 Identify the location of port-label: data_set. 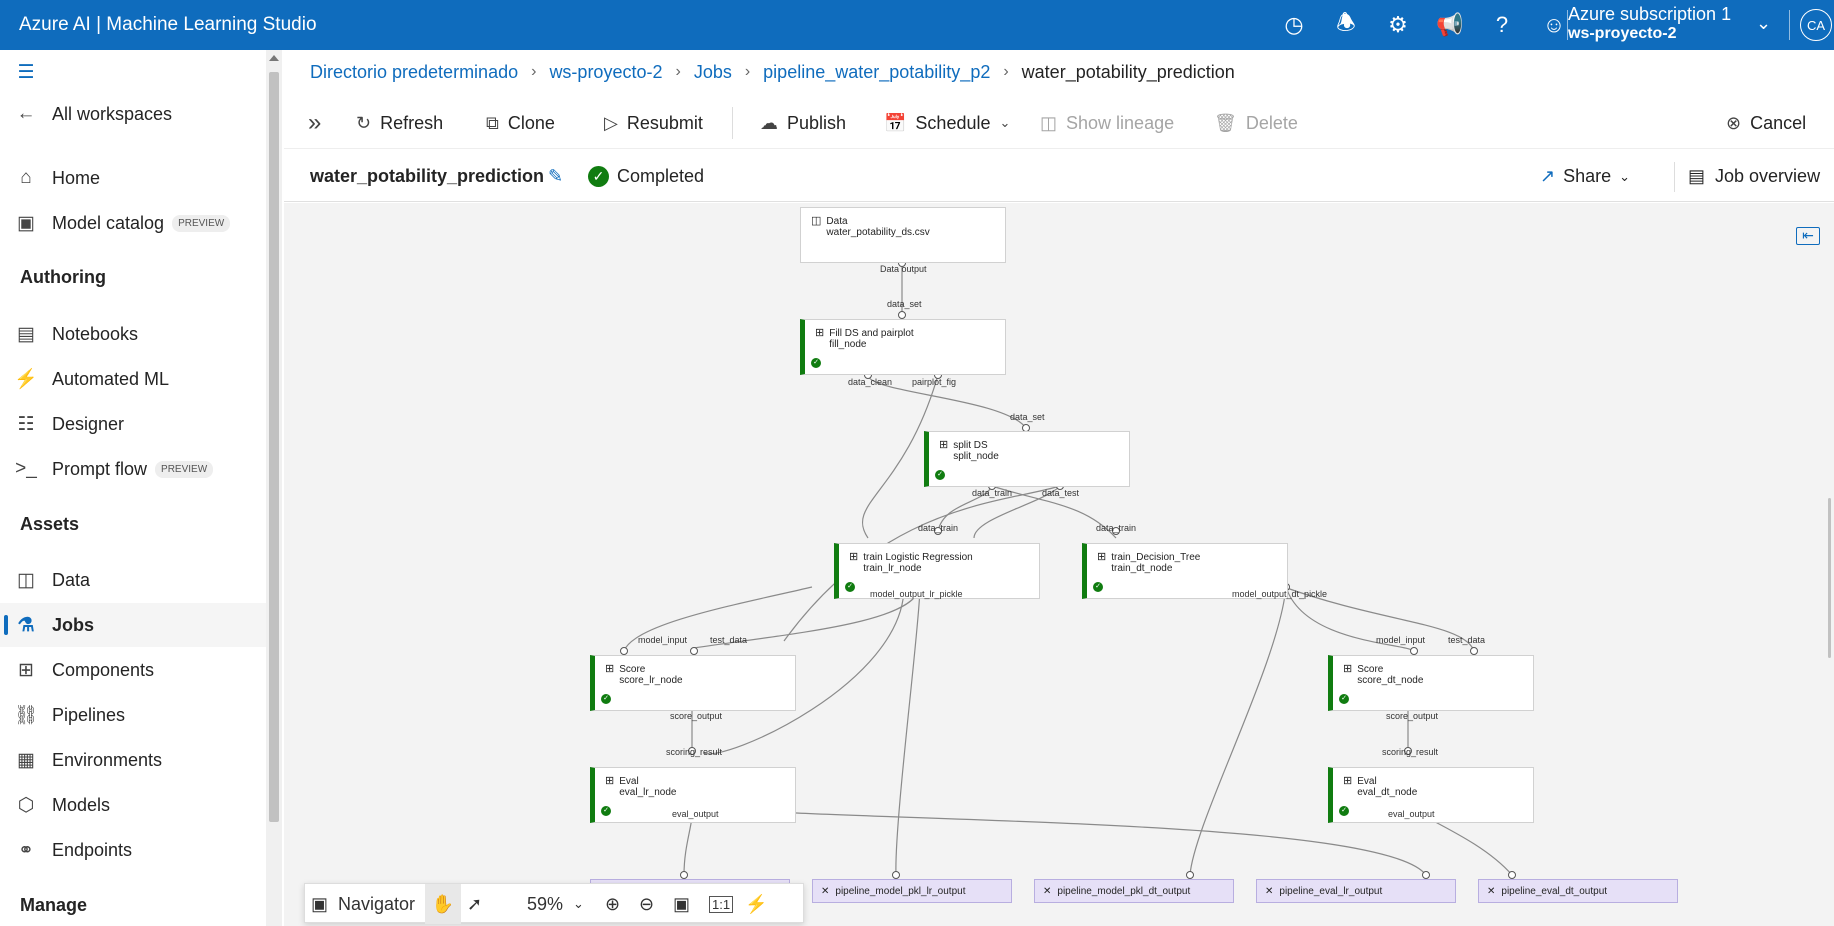
(904, 304).